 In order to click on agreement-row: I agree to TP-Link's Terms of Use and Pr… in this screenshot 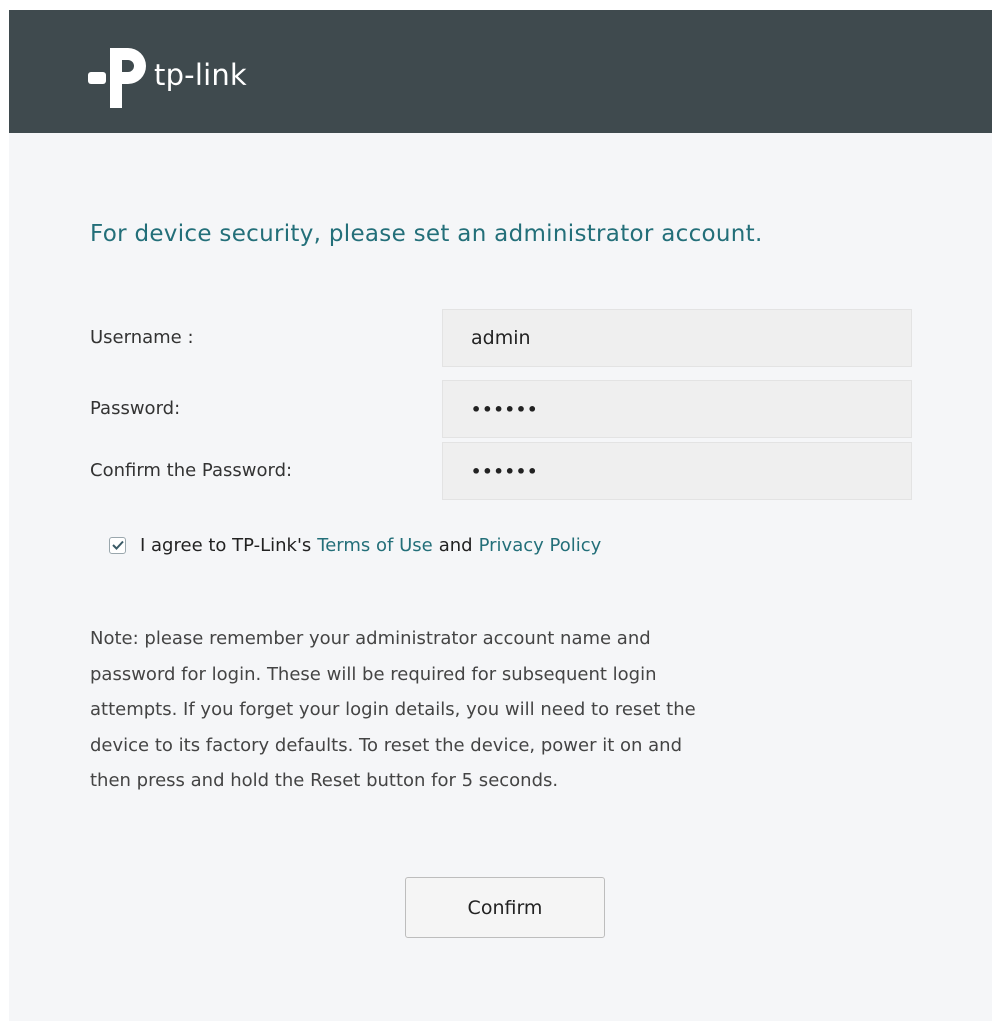, I will do `click(355, 545)`.